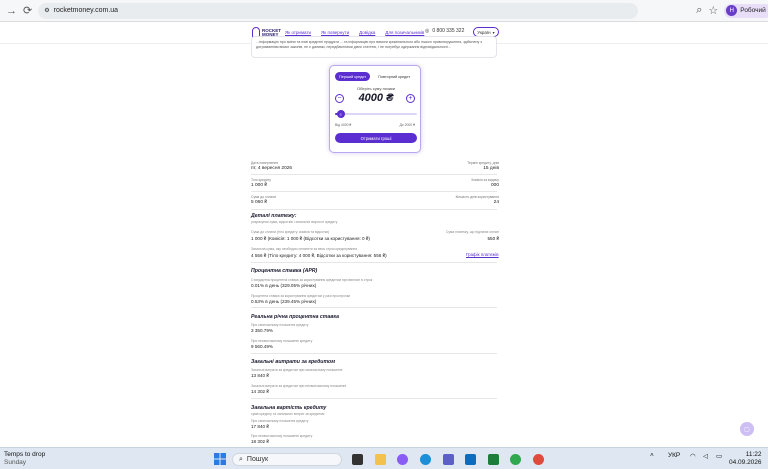 The image size is (768, 469). I want to click on taskbar-search: ⌕ Пошук, so click(287, 459).